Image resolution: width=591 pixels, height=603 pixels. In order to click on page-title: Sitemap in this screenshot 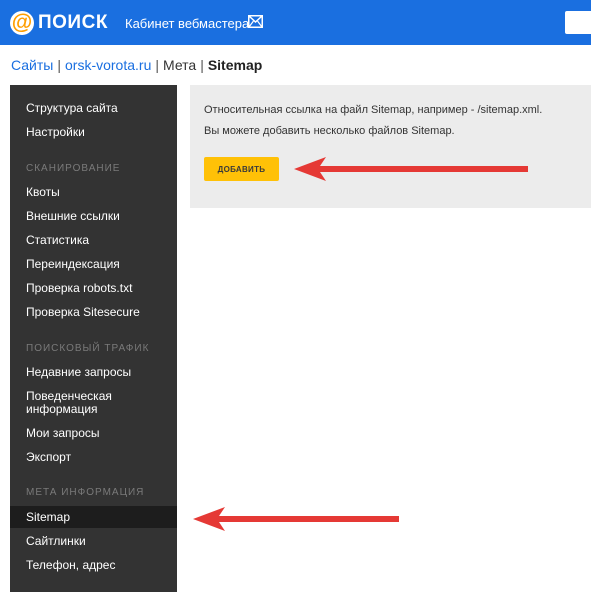, I will do `click(235, 65)`.